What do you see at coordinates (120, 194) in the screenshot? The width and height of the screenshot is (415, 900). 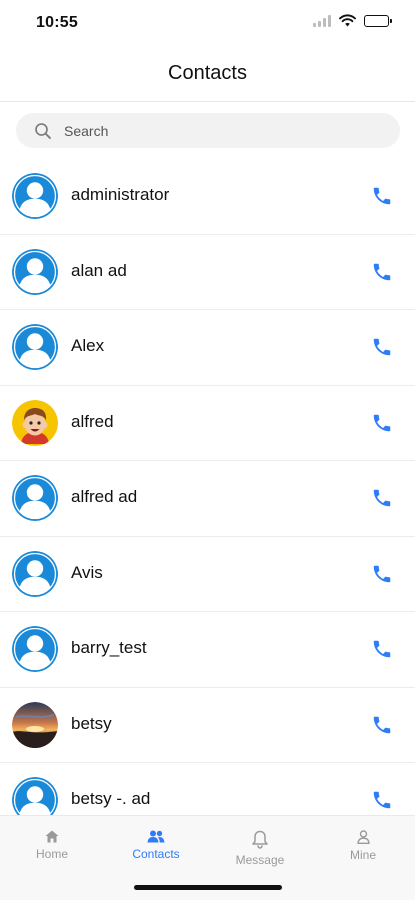 I see `contact-name: administrator` at bounding box center [120, 194].